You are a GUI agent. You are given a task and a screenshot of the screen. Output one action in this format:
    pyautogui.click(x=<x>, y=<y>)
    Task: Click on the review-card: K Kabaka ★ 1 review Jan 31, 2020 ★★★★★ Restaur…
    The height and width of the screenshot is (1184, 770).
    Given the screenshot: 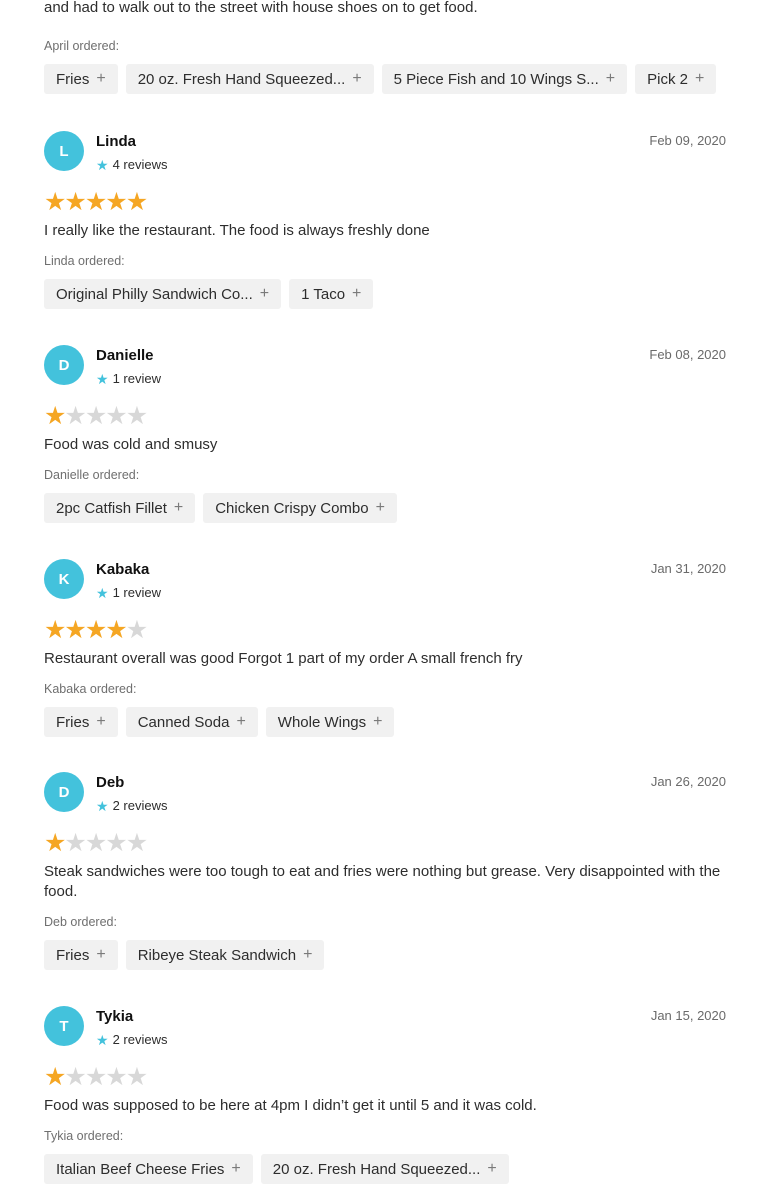 What is the action you would take?
    pyautogui.click(x=385, y=648)
    